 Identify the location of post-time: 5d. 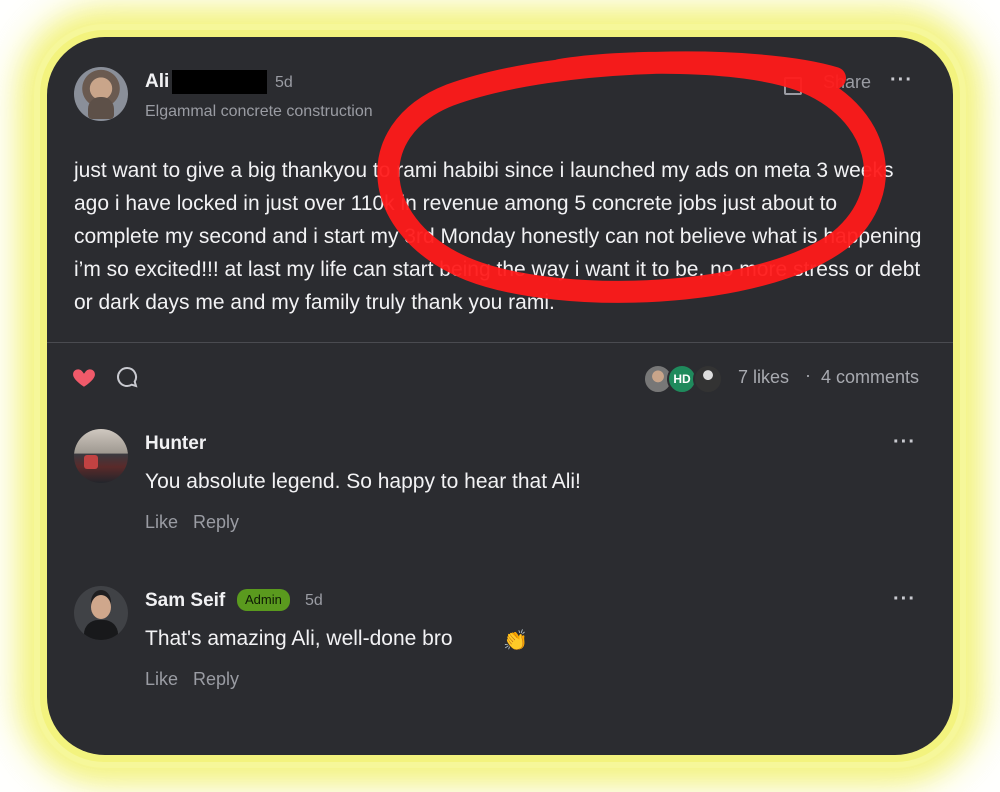
(284, 82).